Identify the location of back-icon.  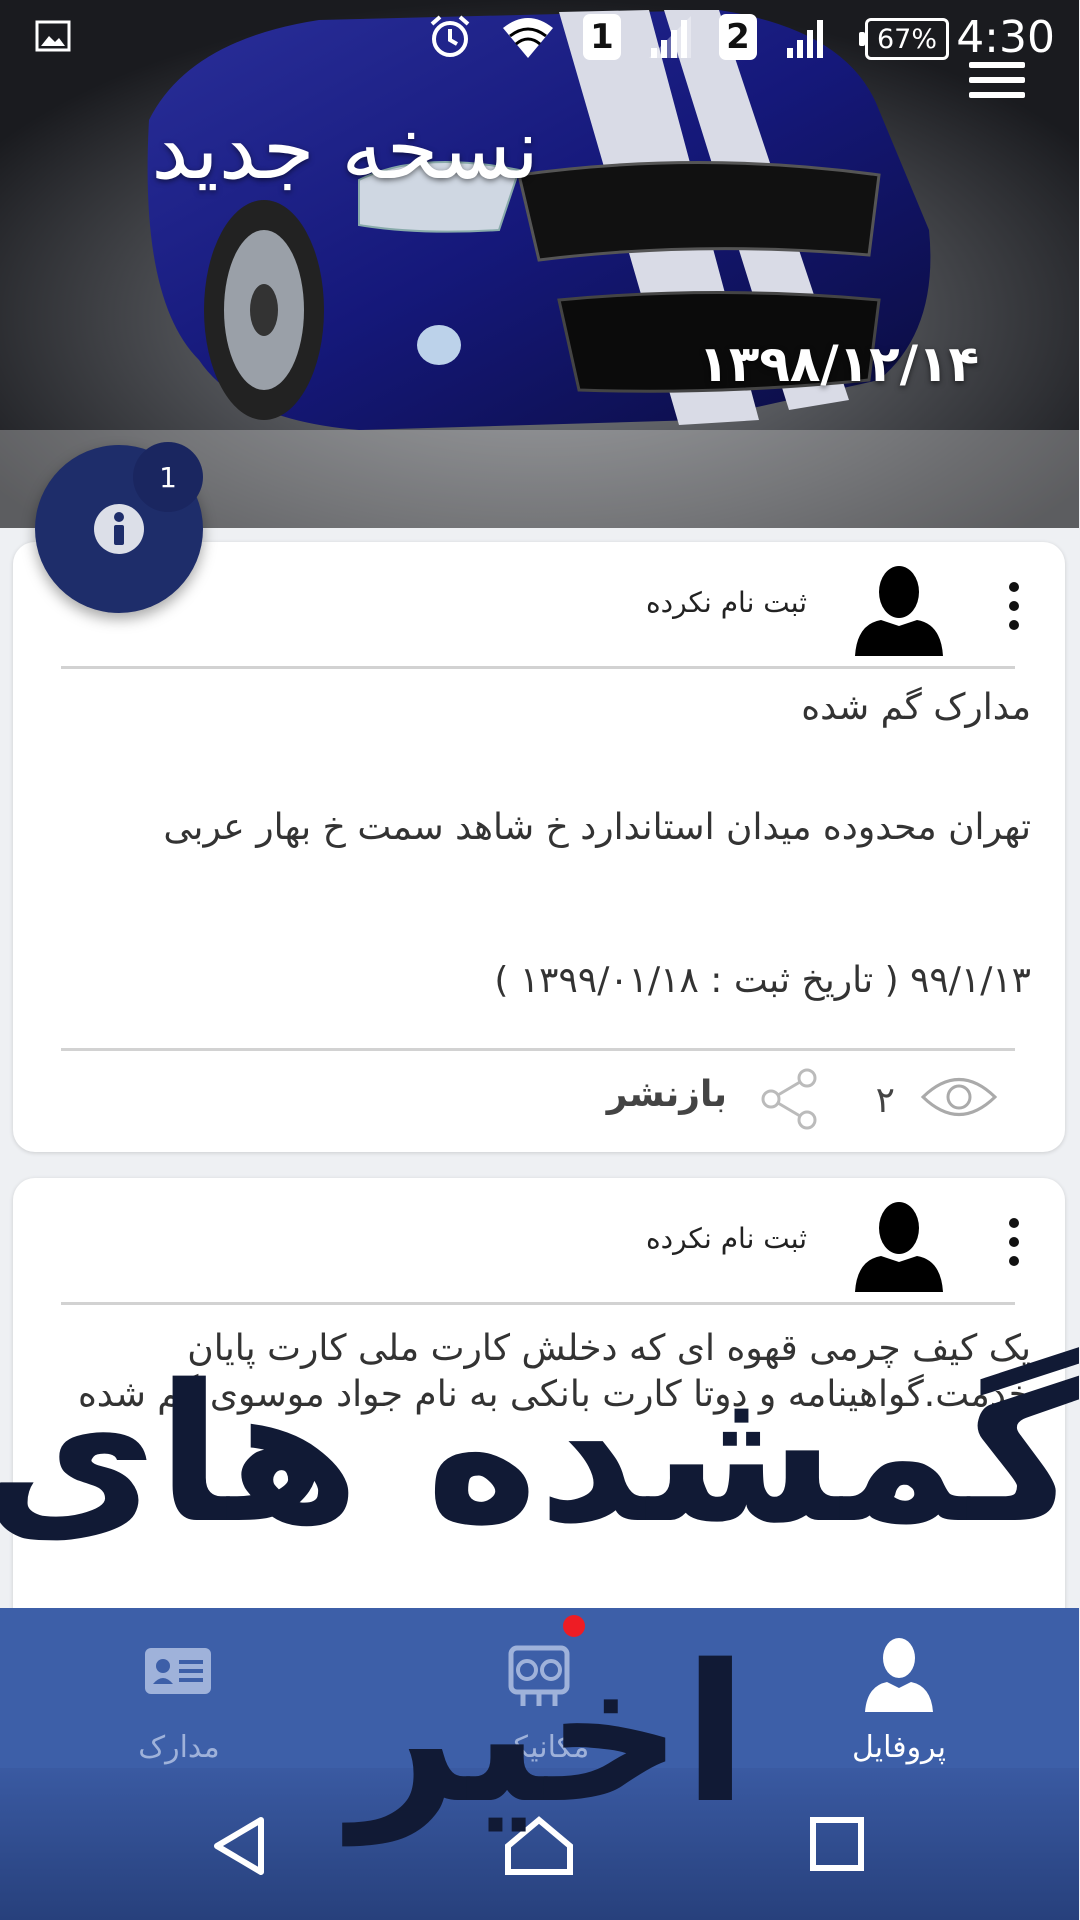
(240, 1846).